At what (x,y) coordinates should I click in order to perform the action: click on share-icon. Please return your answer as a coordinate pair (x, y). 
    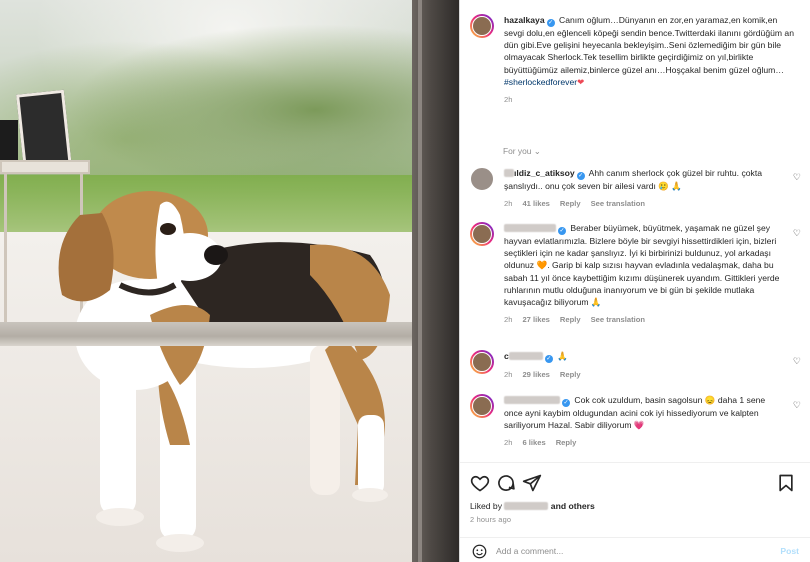
    Looking at the image, I should click on (532, 483).